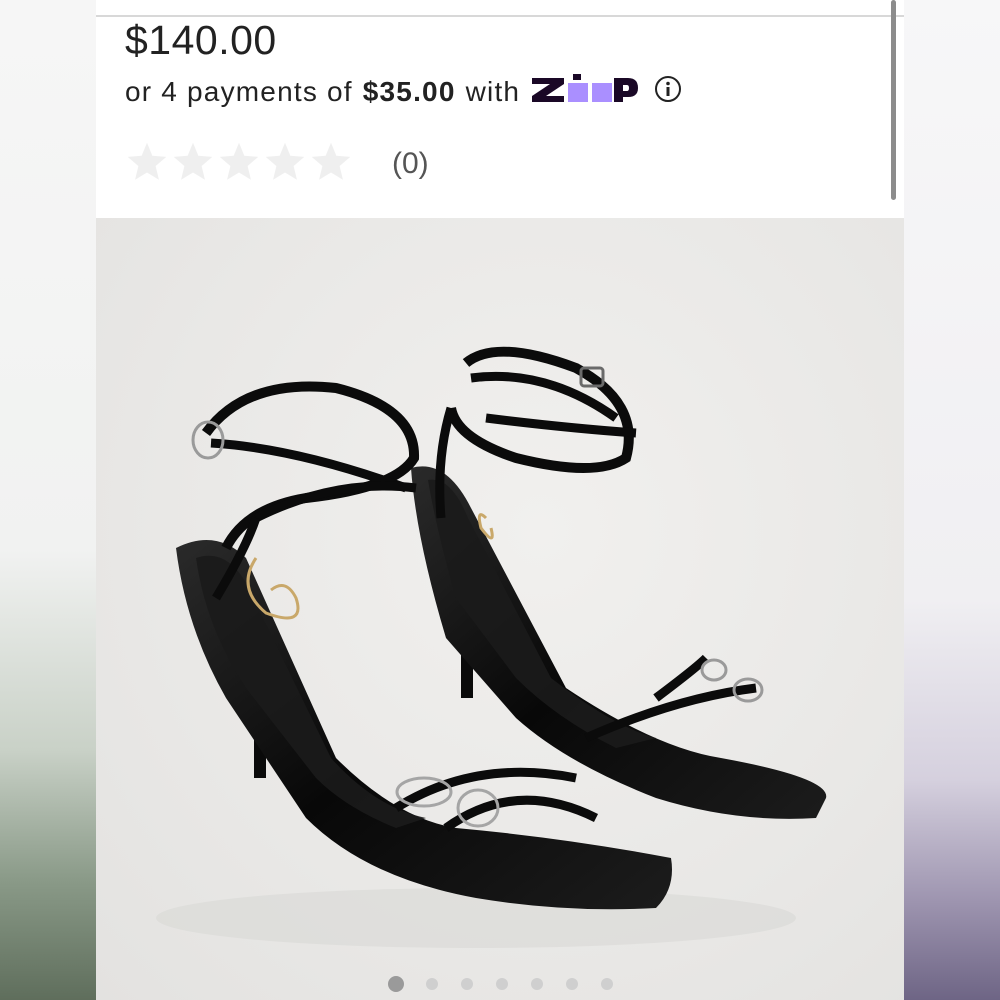 The height and width of the screenshot is (1000, 1000). I want to click on review-count: (0), so click(410, 164).